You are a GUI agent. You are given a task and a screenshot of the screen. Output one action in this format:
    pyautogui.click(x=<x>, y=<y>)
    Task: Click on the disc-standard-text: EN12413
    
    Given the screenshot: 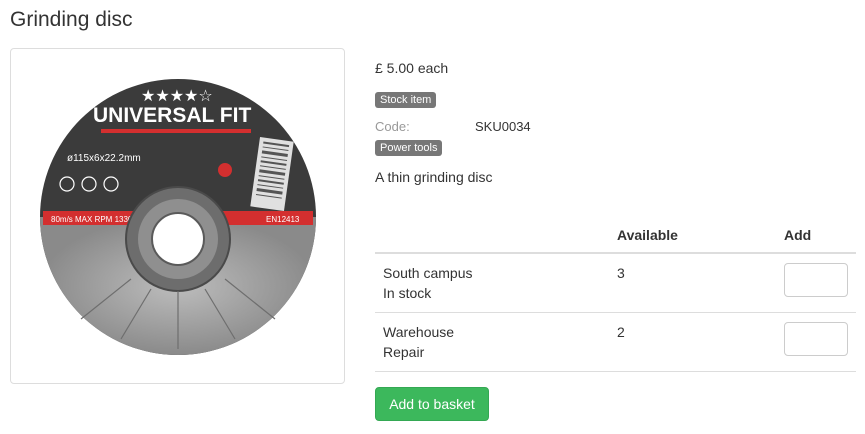 What is the action you would take?
    pyautogui.click(x=283, y=219)
    